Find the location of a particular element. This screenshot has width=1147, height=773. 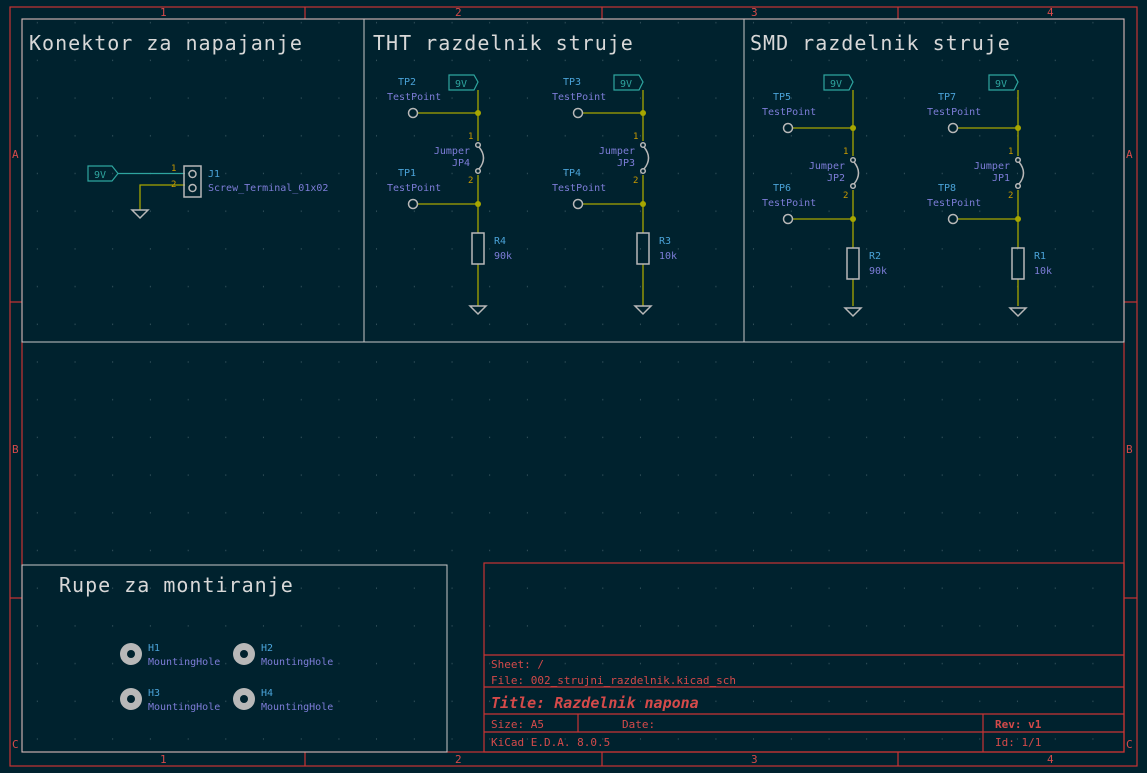

component-ref: JP1 is located at coordinates (1001, 178).